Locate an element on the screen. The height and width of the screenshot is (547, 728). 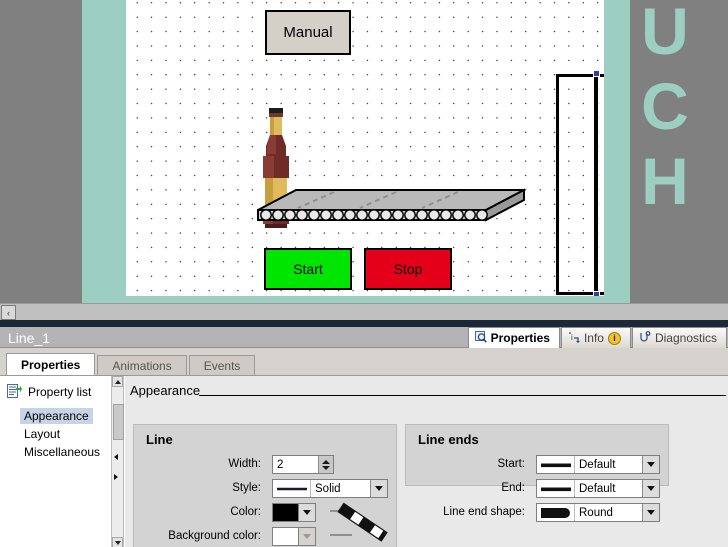
subtab-events-label: Events is located at coordinates (222, 366).